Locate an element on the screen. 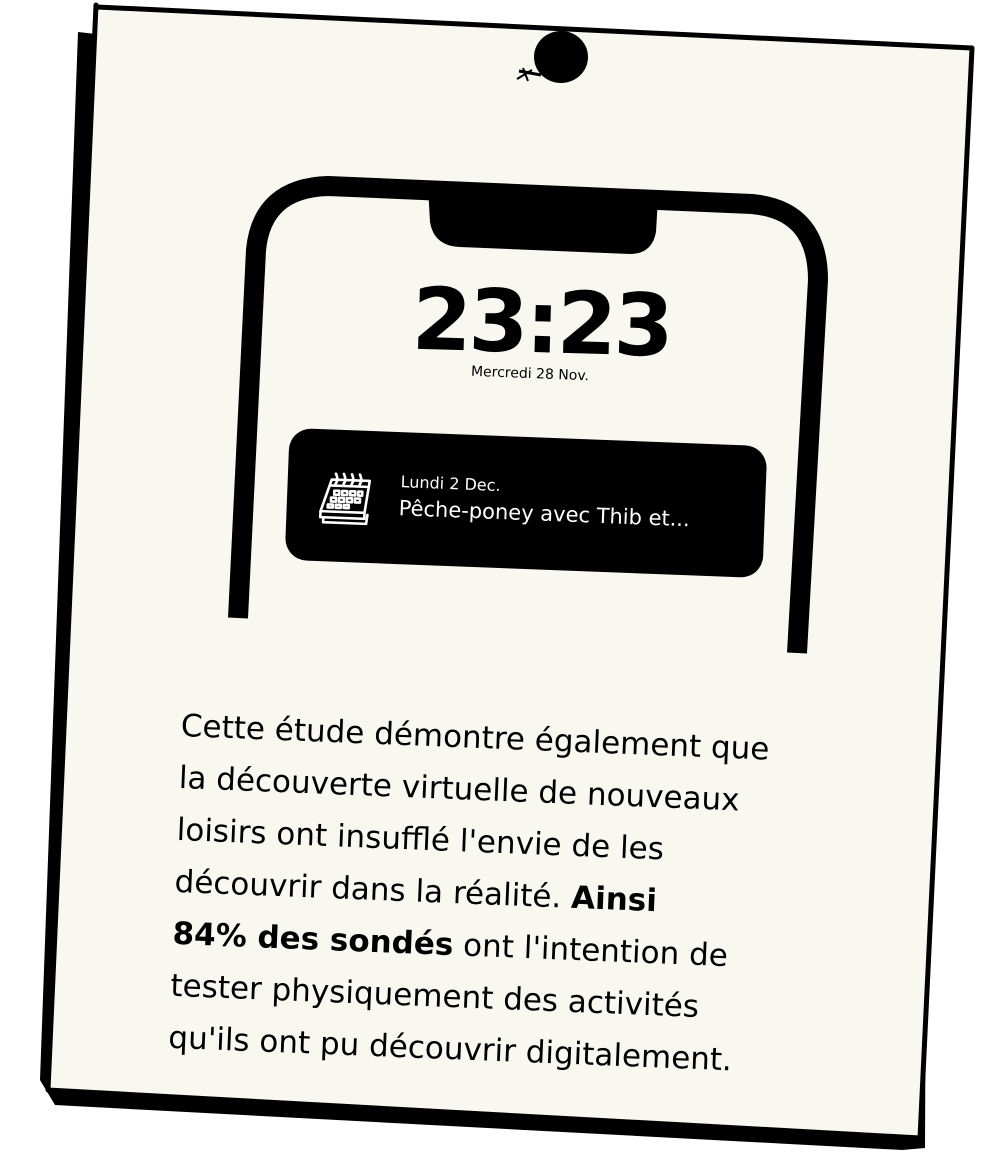 Image resolution: width=981 pixels, height=1163 pixels. paragraph-text: découvrir dans la réalité. is located at coordinates (372, 889).